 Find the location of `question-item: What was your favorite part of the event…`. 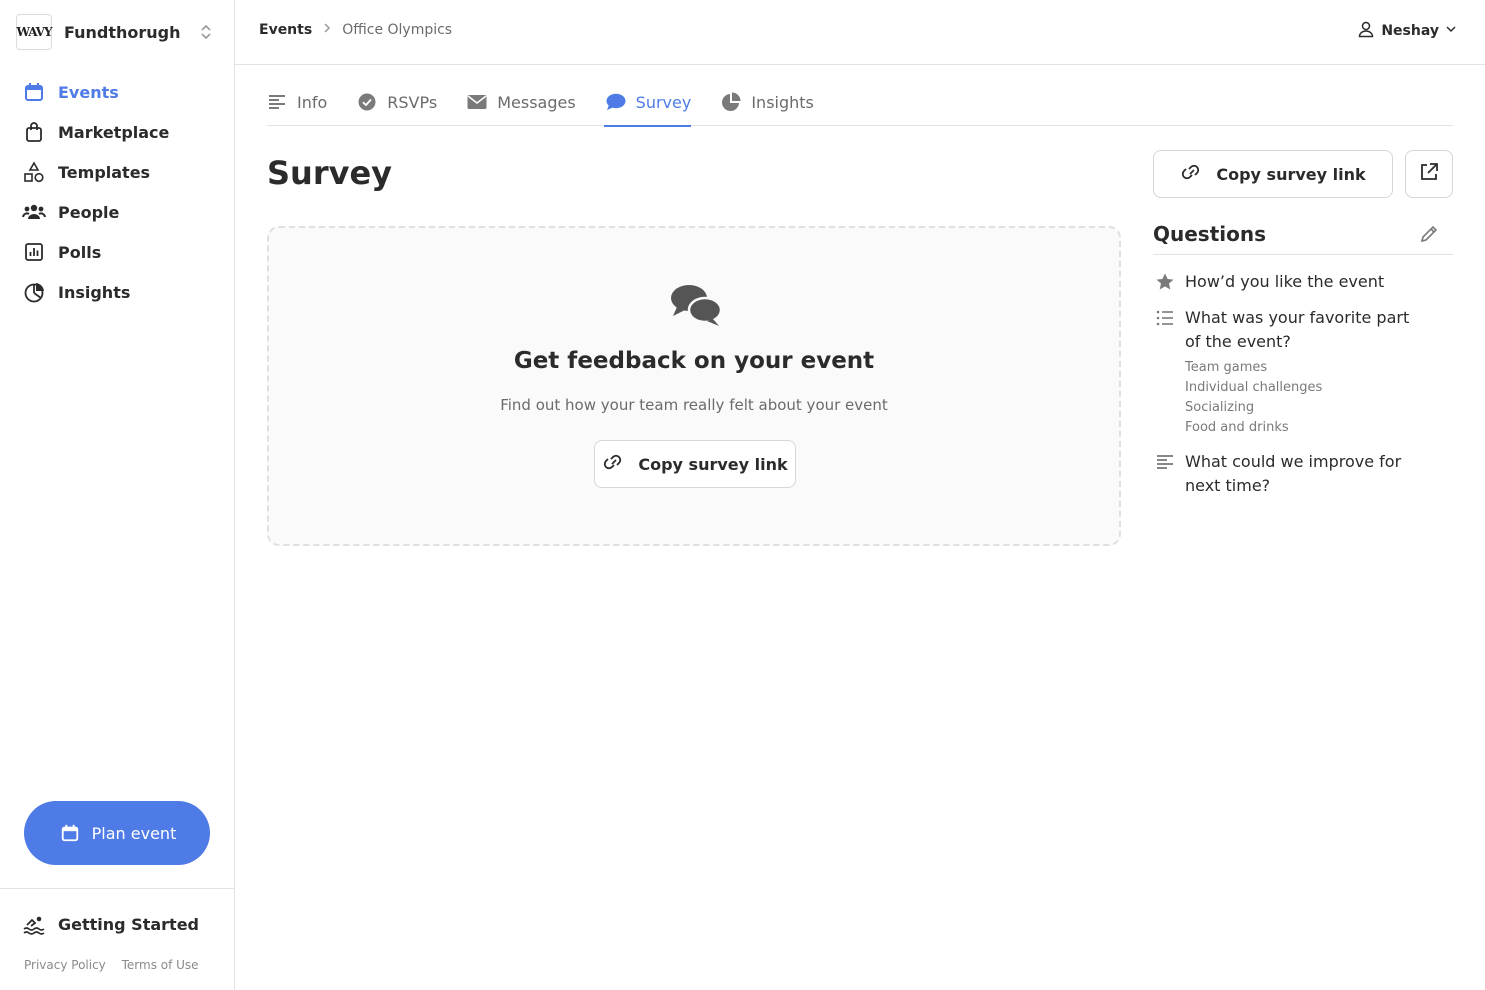

question-item: What was your favorite part of the event… is located at coordinates (1303, 372).